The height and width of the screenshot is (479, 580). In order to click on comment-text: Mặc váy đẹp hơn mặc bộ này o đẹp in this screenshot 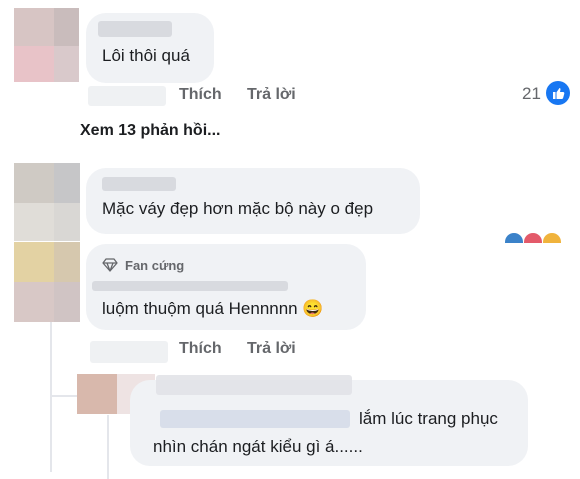, I will do `click(238, 208)`.